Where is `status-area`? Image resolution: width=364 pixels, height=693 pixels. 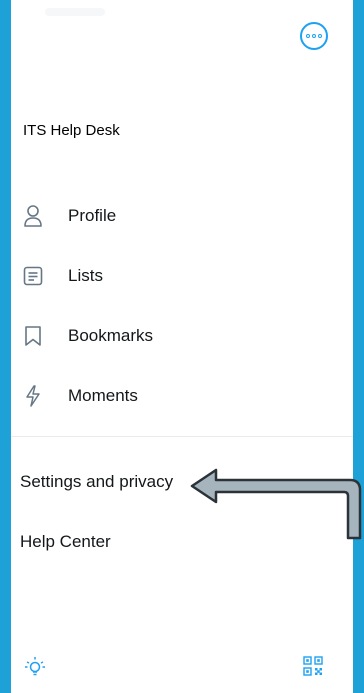
status-area is located at coordinates (75, 12).